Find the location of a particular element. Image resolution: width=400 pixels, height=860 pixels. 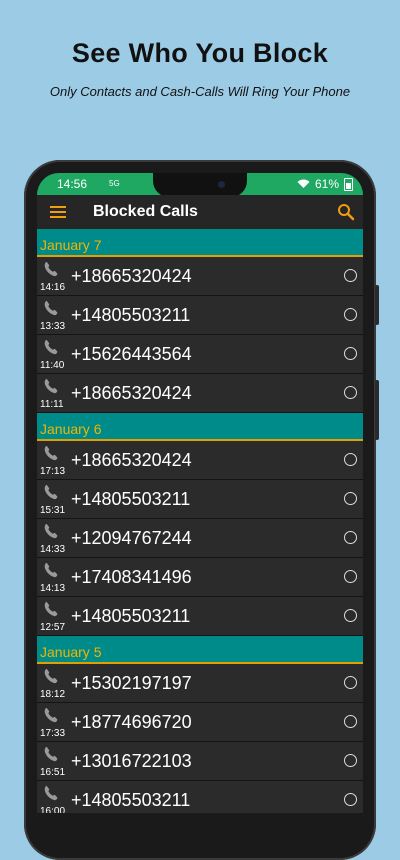

search-icon is located at coordinates (346, 212).